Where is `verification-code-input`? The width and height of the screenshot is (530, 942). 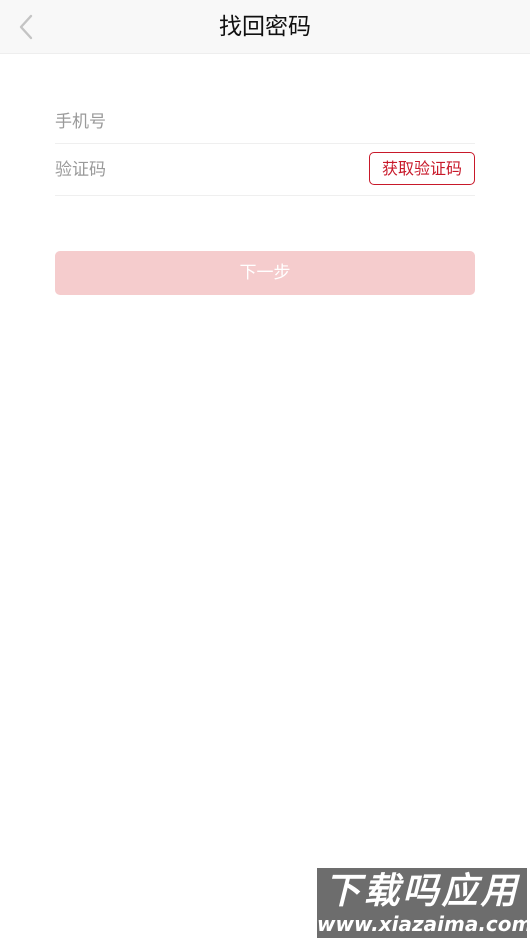 verification-code-input is located at coordinates (205, 170).